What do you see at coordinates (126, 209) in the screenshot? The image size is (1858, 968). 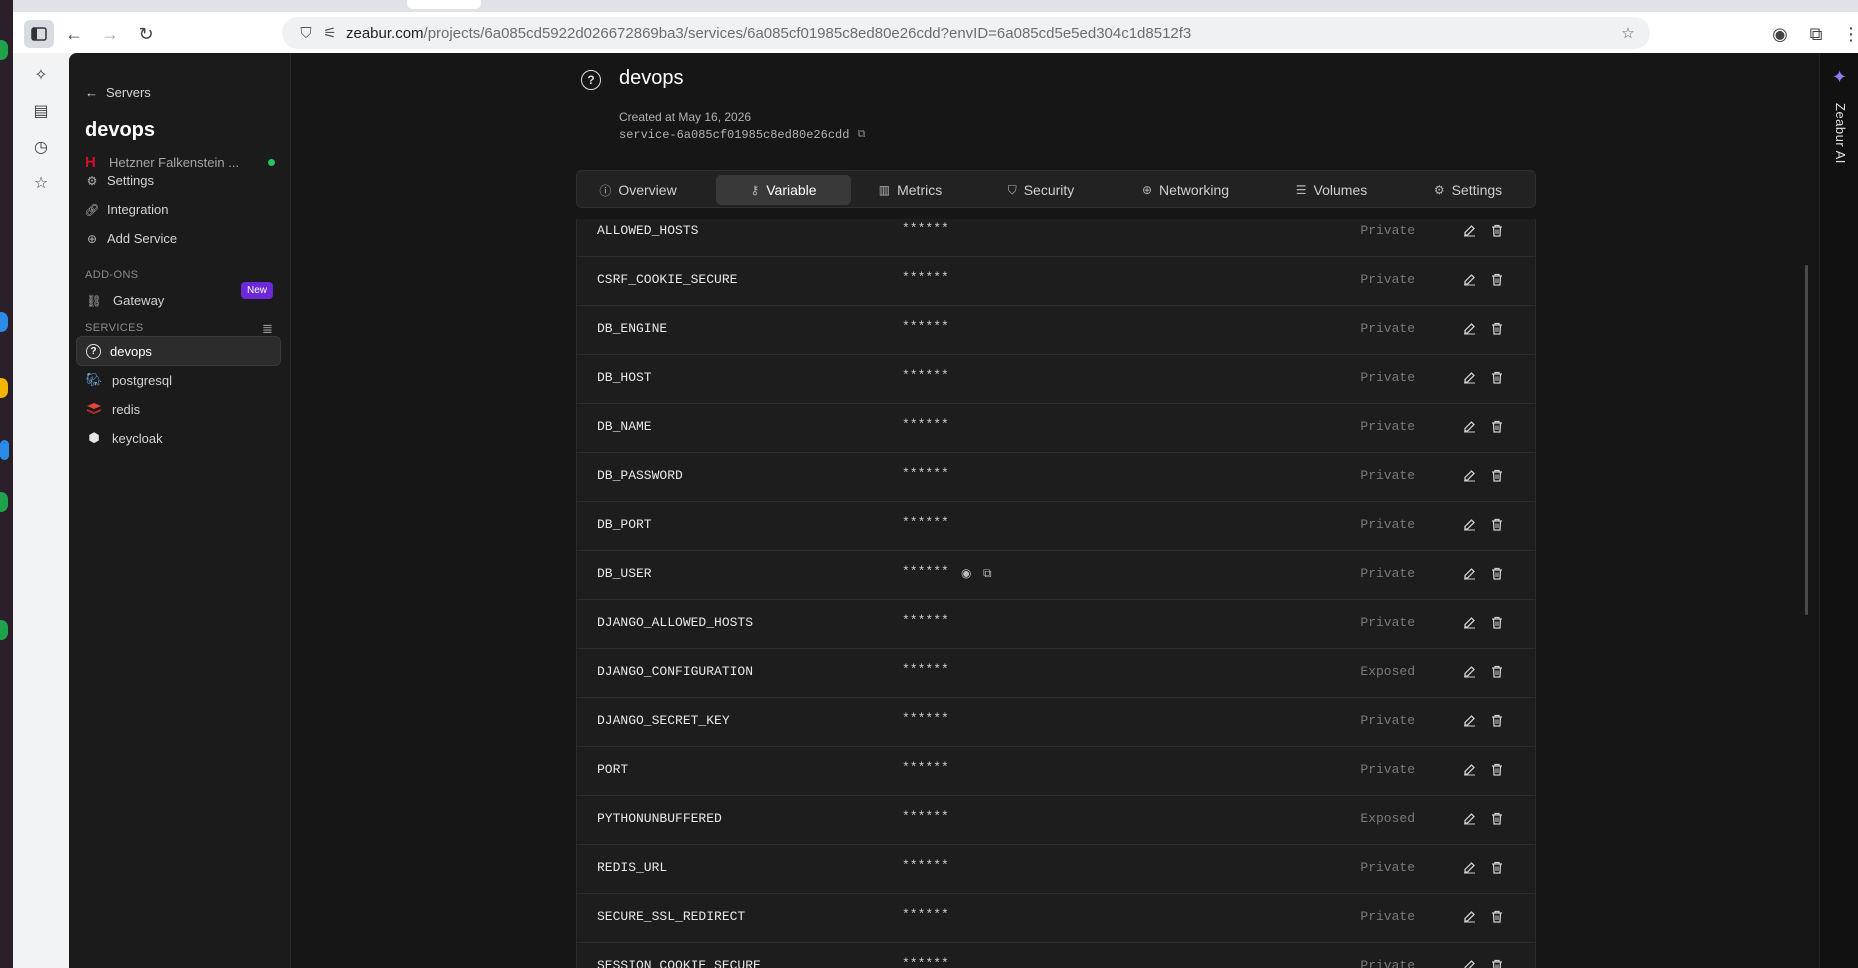 I see `sidebar-item-integration: 🔗︎ Integration` at bounding box center [126, 209].